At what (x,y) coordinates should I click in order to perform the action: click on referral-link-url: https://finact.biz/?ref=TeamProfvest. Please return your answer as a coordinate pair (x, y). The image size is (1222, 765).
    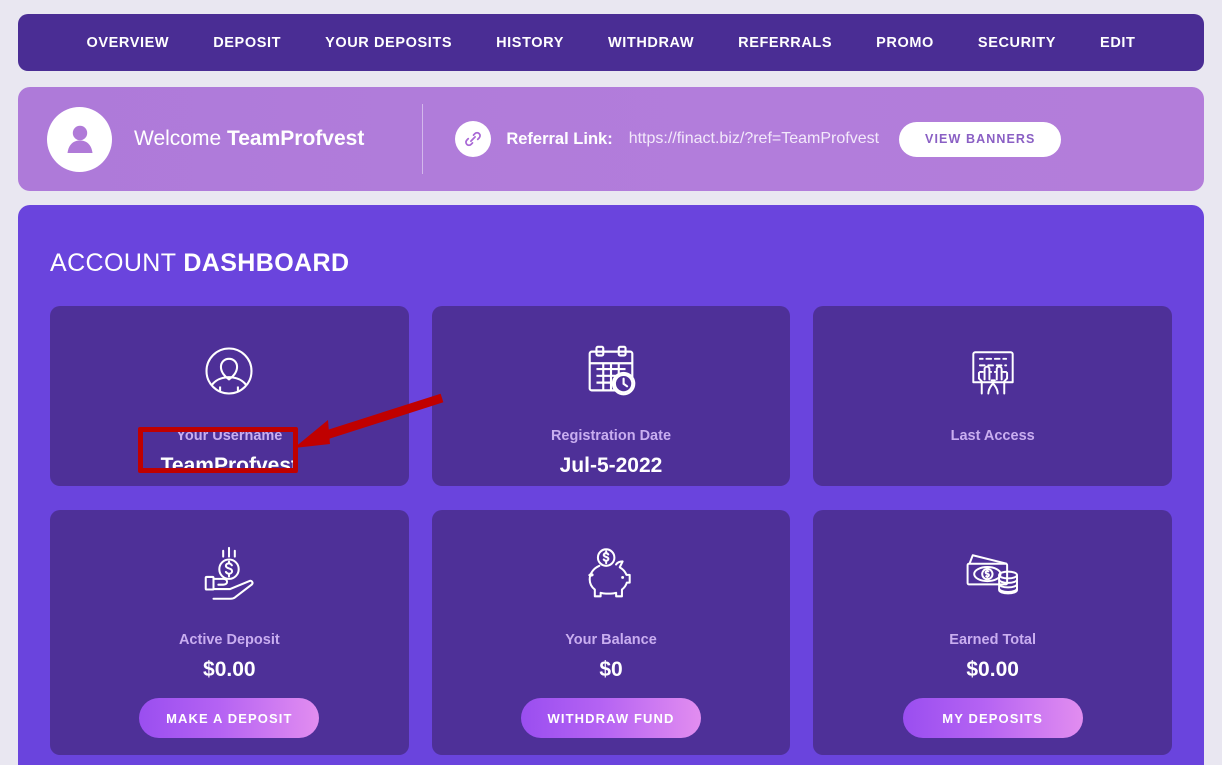
    Looking at the image, I should click on (754, 139).